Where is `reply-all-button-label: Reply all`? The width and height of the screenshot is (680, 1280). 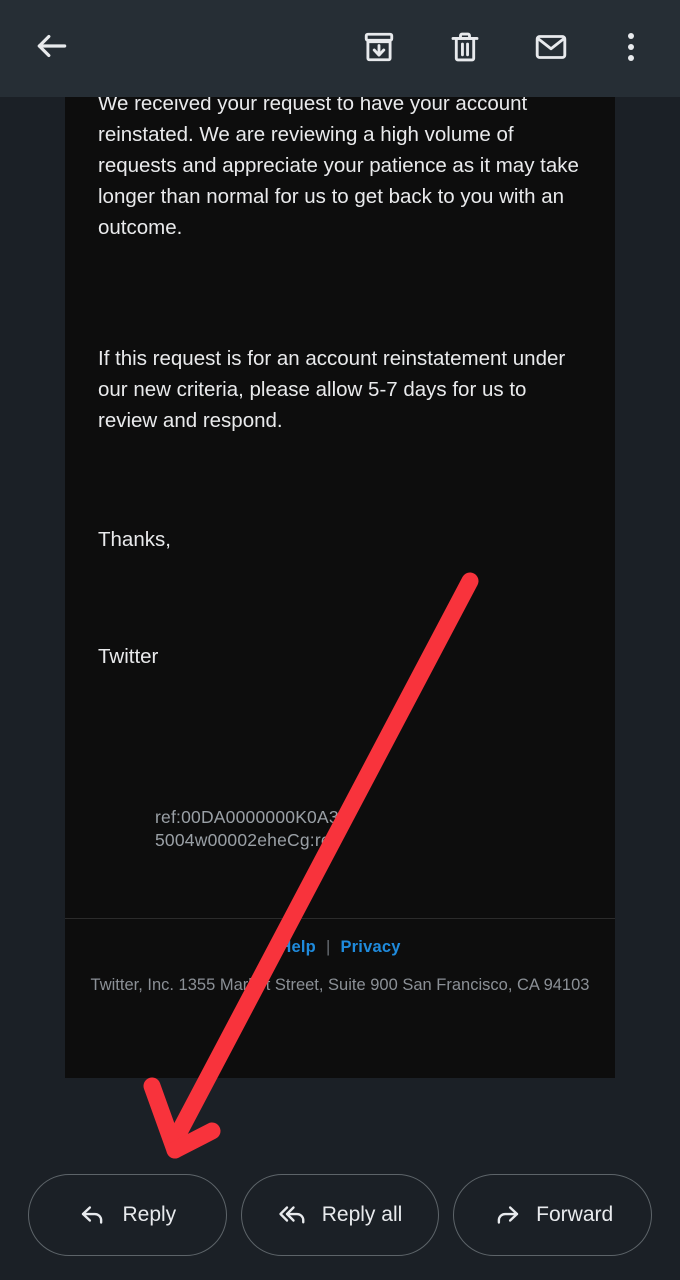
reply-all-button-label: Reply all is located at coordinates (362, 1214).